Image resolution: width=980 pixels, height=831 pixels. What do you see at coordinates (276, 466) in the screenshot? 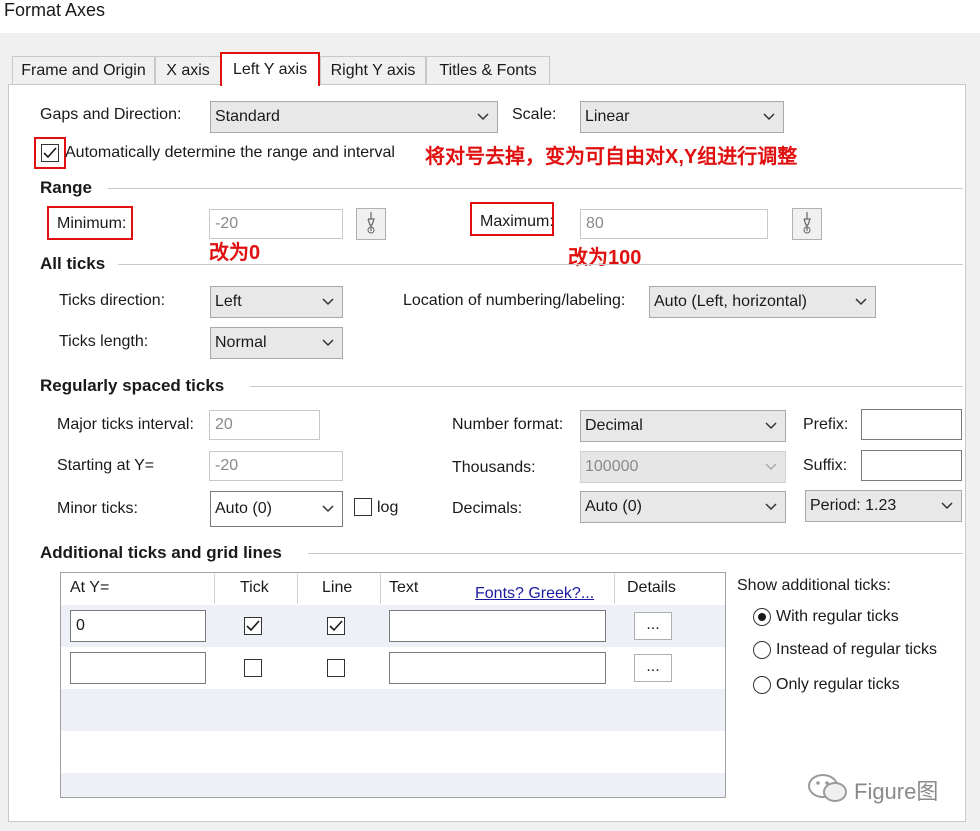
I see `starting-at-input: -20` at bounding box center [276, 466].